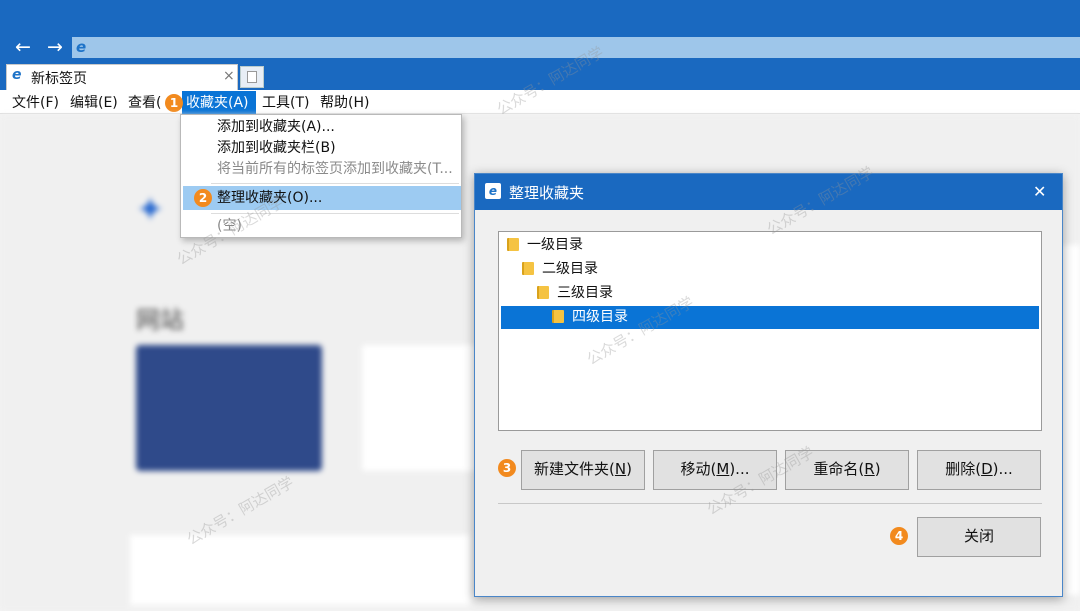 Image resolution: width=1080 pixels, height=611 pixels. Describe the element at coordinates (575, 293) in the screenshot. I see `tree-item-level3: 三级目录` at that location.